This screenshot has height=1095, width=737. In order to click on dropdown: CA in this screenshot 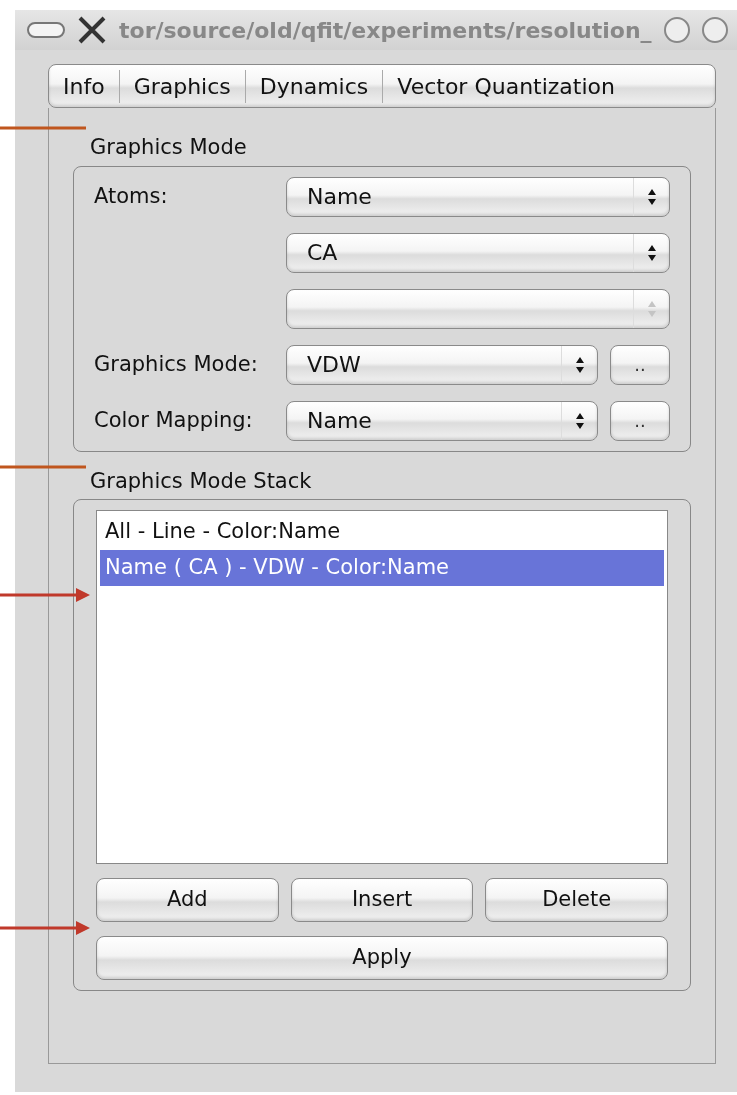, I will do `click(478, 252)`.